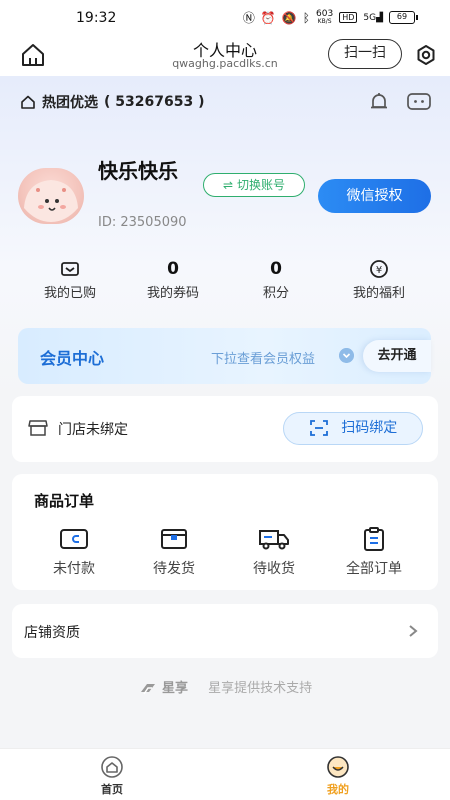 This screenshot has width=450, height=800. I want to click on status-icons: Ⓝ ⏰ 🔕 ᛒ 603 KB/S HD 5G▟ 69, so click(330, 17).